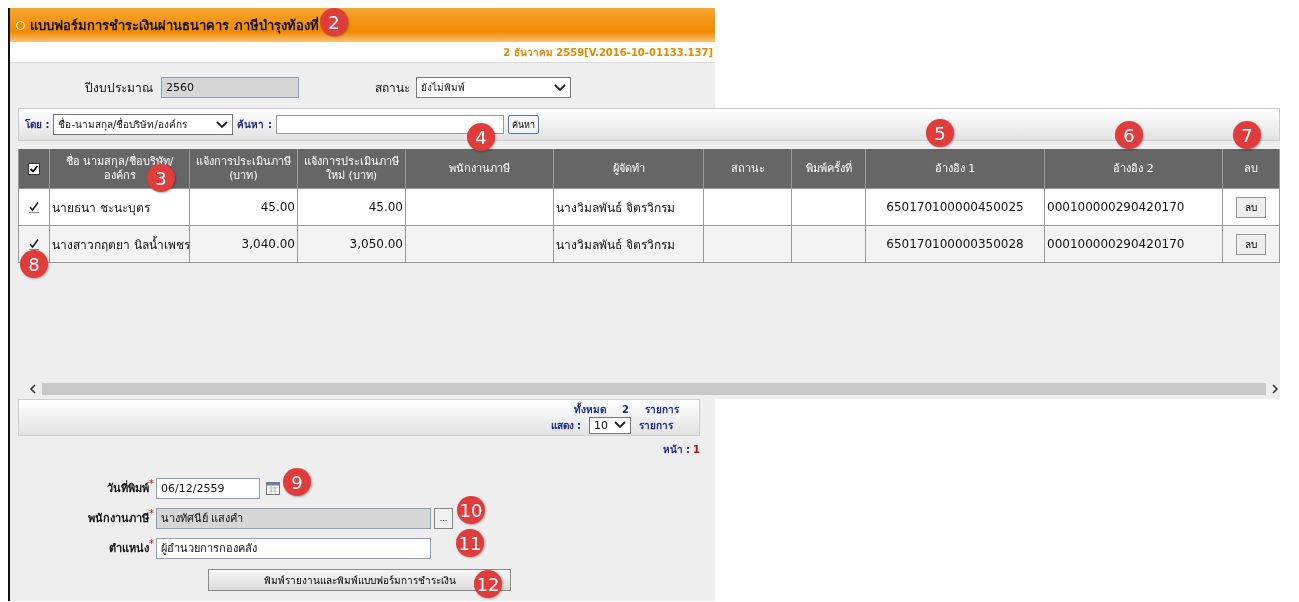 Image resolution: width=1299 pixels, height=602 pixels. What do you see at coordinates (244, 244) in the screenshot?
I see `table-cell: 3,040.00` at bounding box center [244, 244].